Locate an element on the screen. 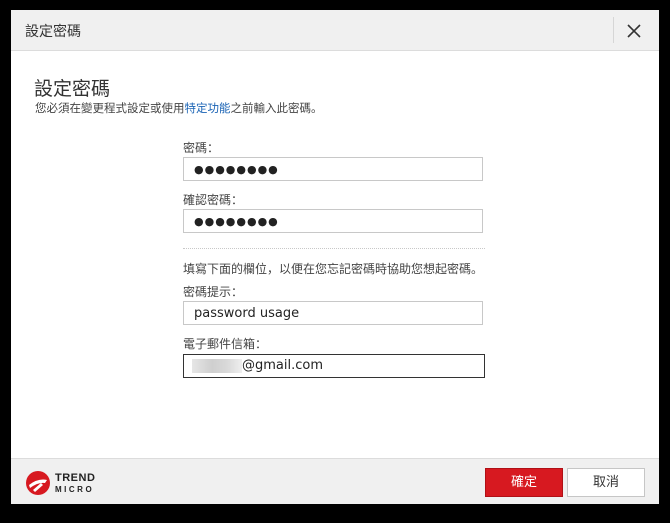  page-heading: 設定密碼 is located at coordinates (72, 89).